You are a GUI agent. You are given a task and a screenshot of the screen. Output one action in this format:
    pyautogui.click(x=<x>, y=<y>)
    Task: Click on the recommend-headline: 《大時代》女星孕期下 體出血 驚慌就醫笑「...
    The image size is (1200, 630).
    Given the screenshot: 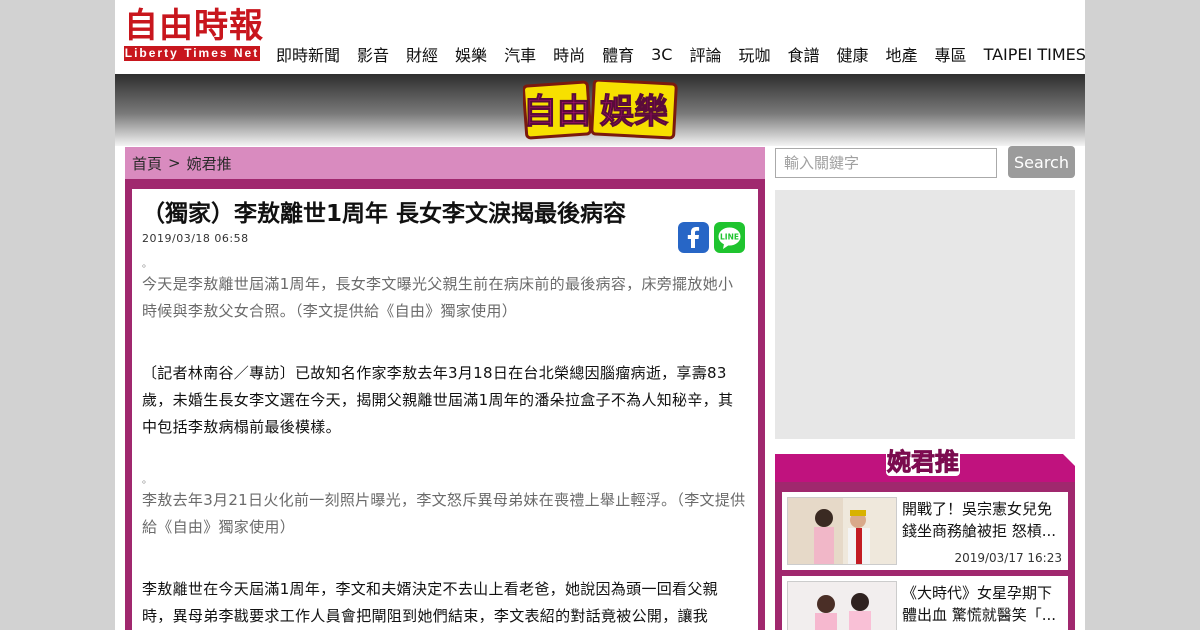 What is the action you would take?
    pyautogui.click(x=982, y=604)
    